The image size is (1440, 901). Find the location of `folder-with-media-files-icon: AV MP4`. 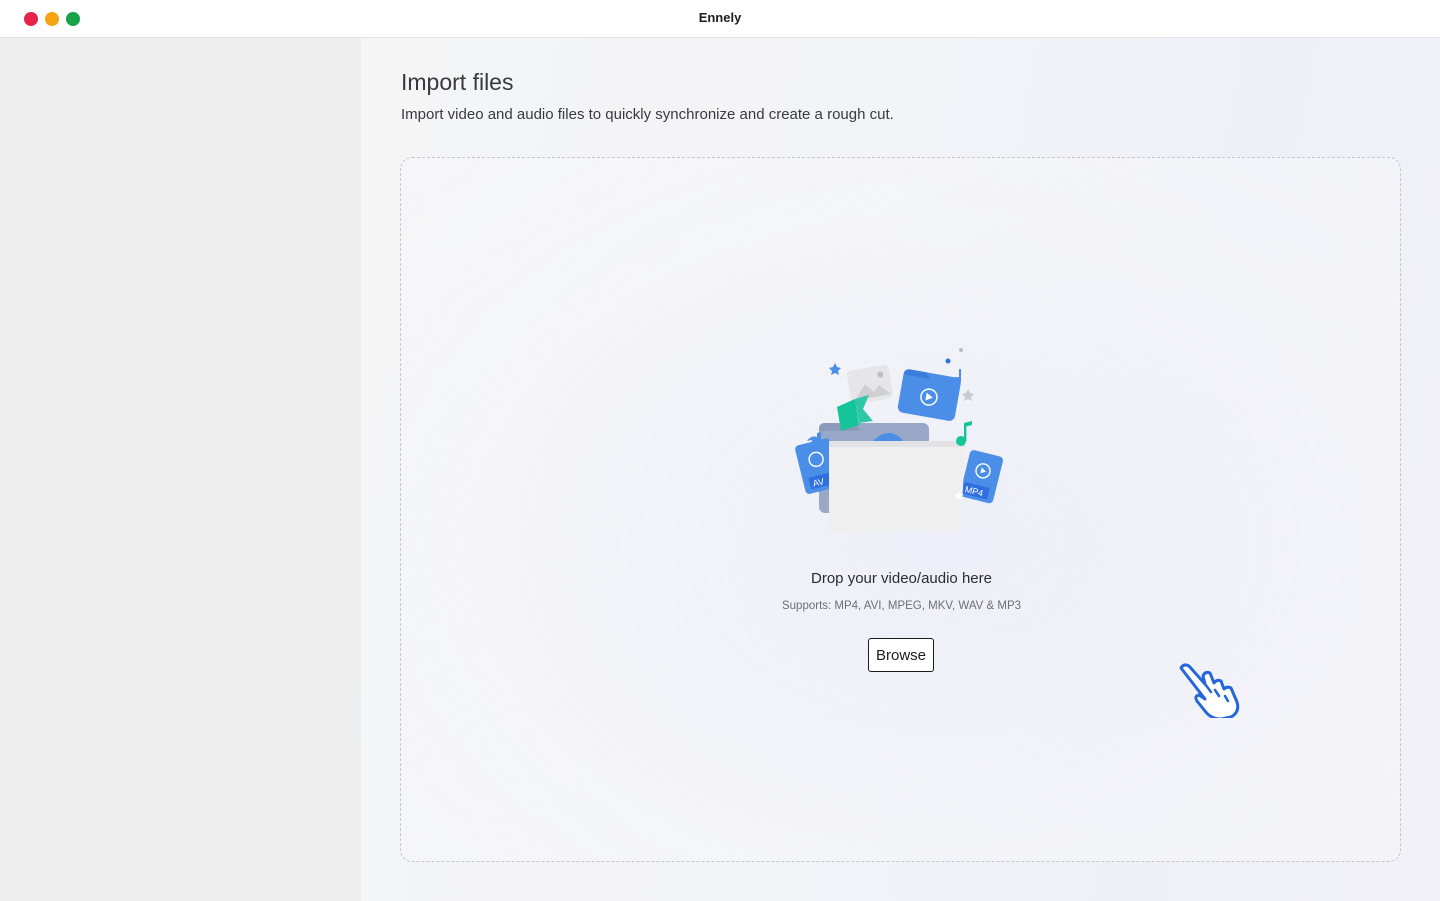

folder-with-media-files-icon: AV MP4 is located at coordinates (899, 439).